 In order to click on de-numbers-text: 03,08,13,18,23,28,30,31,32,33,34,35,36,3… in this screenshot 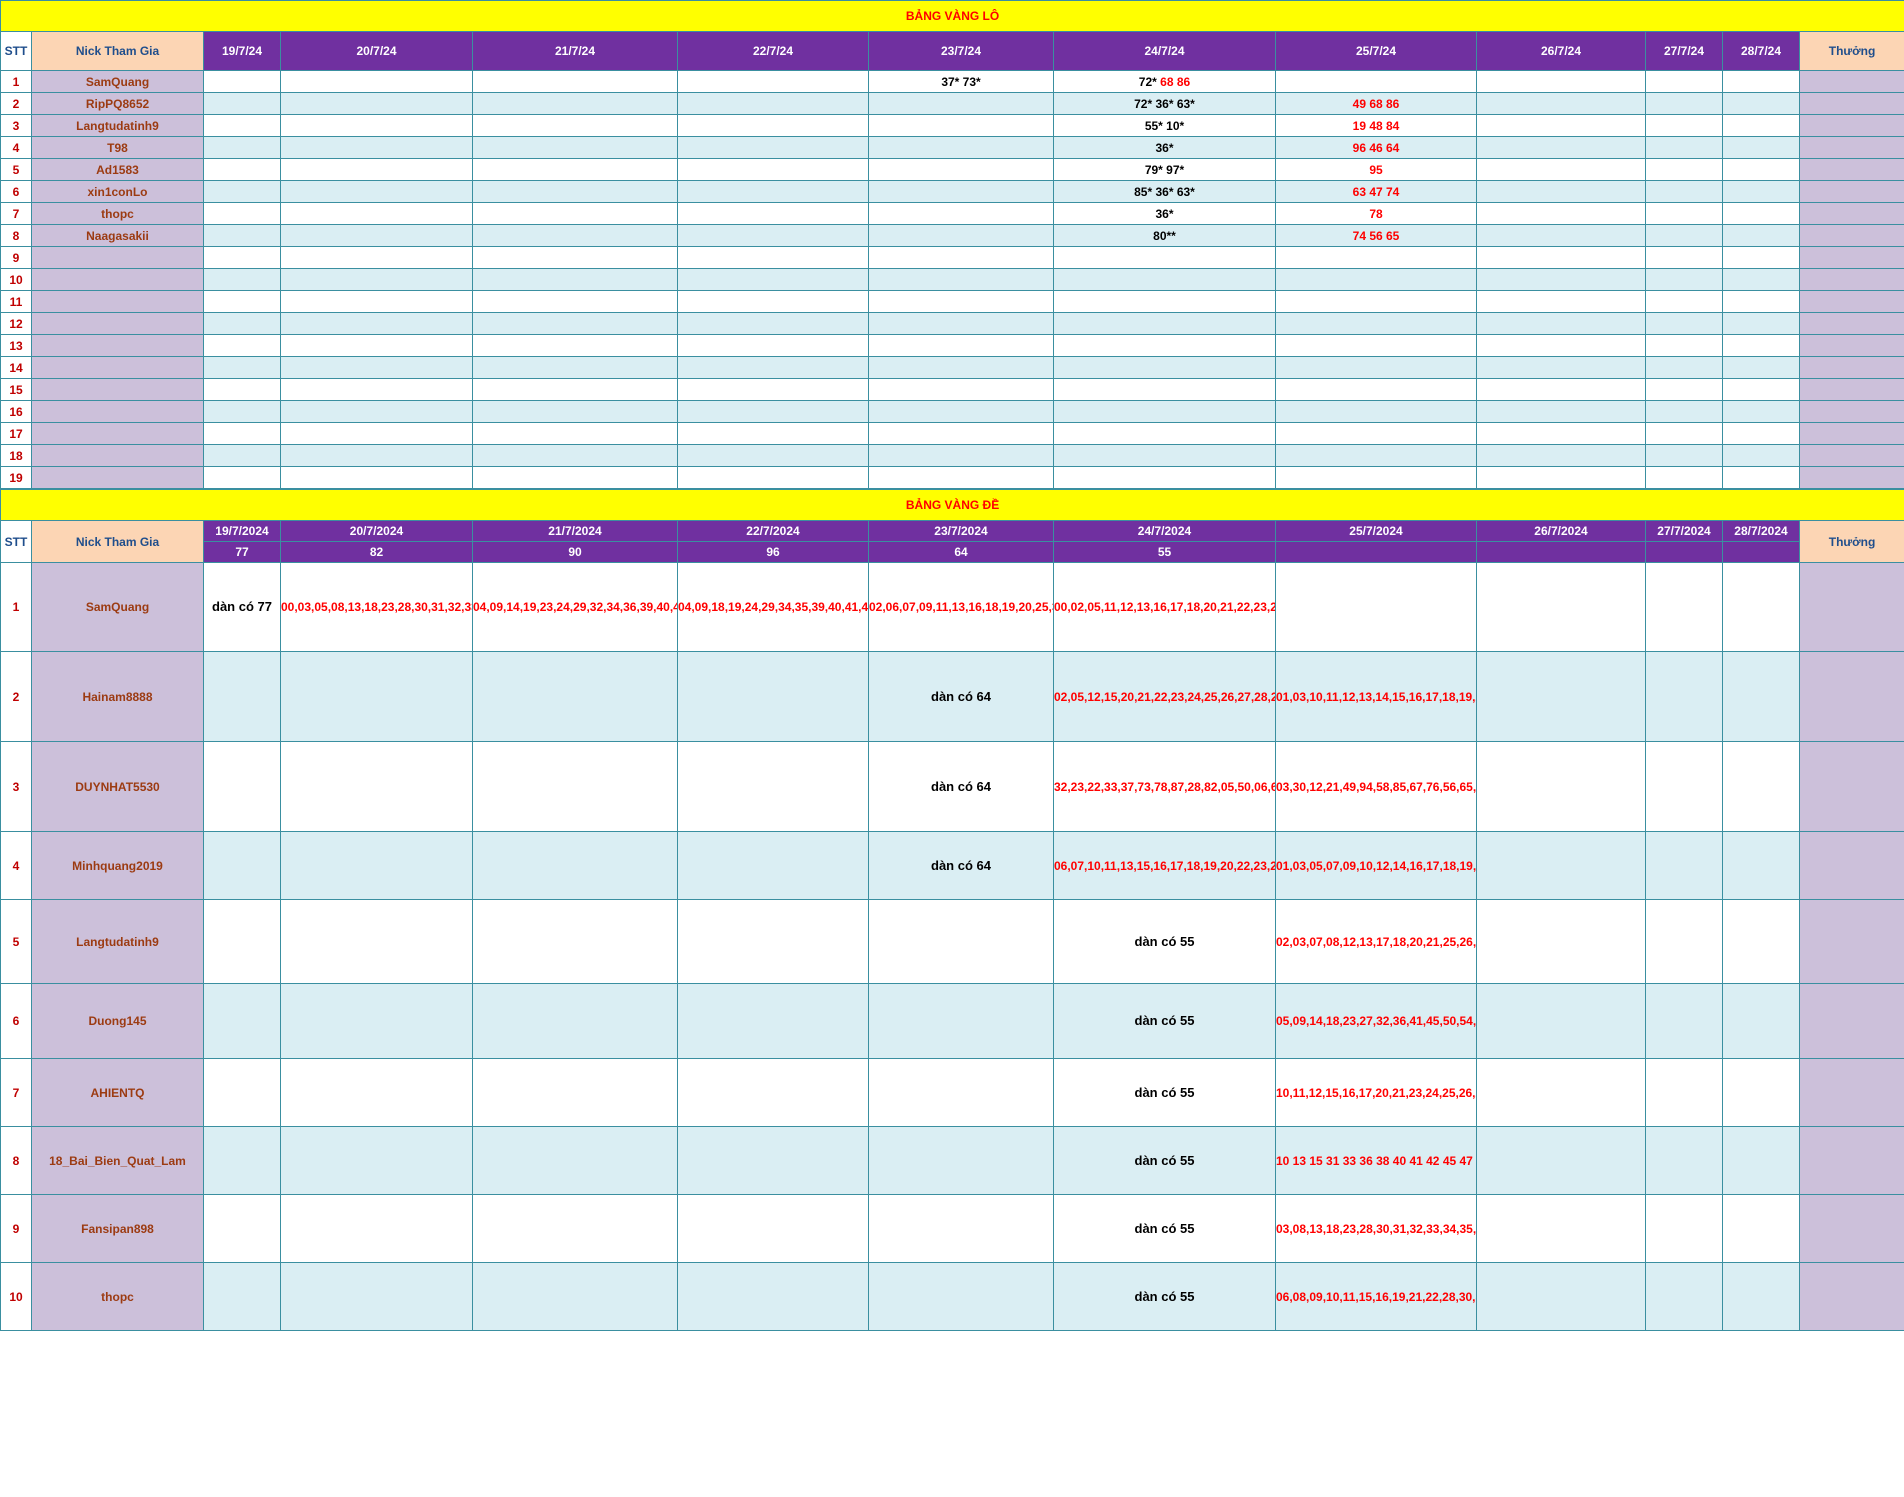, I will do `click(1376, 1228)`.